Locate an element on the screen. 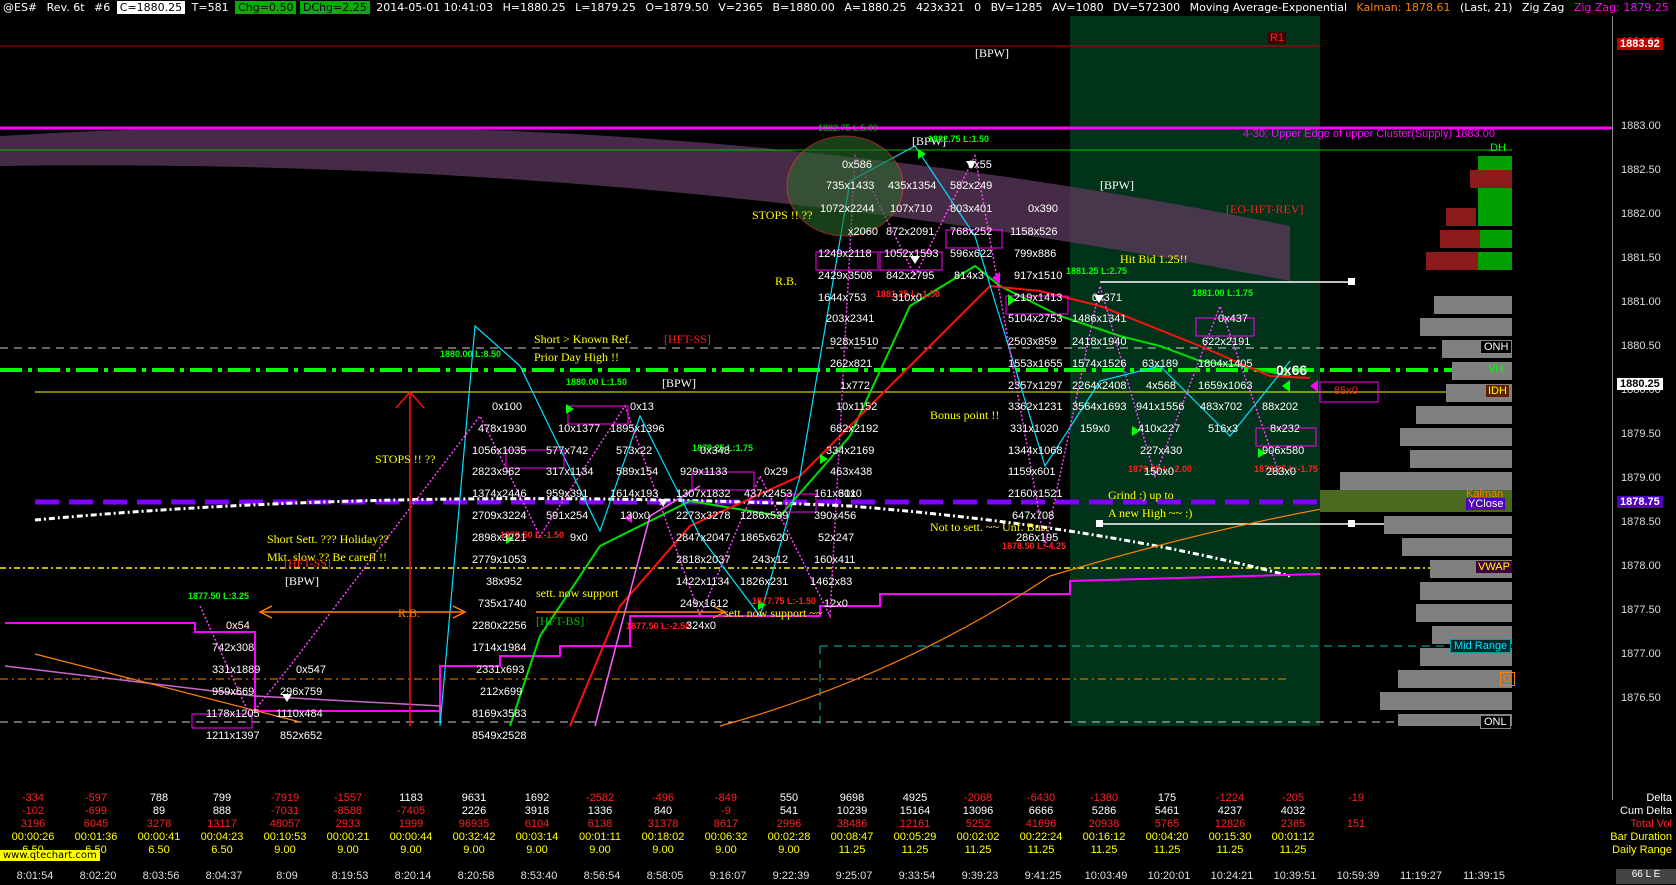 Image resolution: width=1676 pixels, height=885 pixels. dh-label: DH is located at coordinates (1498, 148).